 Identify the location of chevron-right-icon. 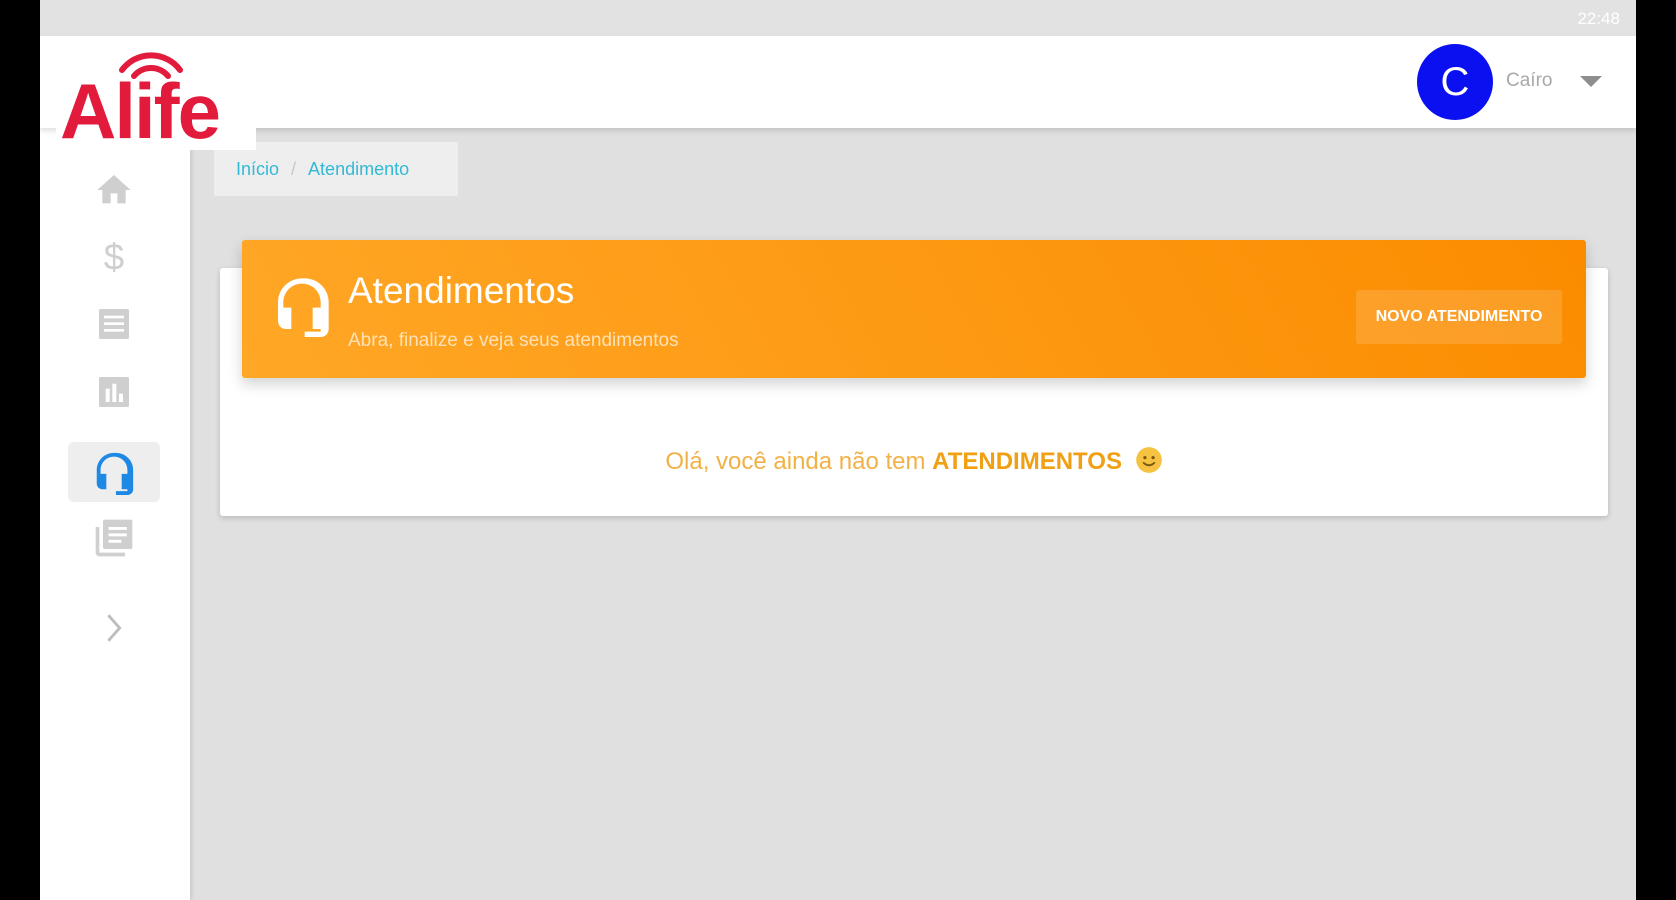
(114, 628).